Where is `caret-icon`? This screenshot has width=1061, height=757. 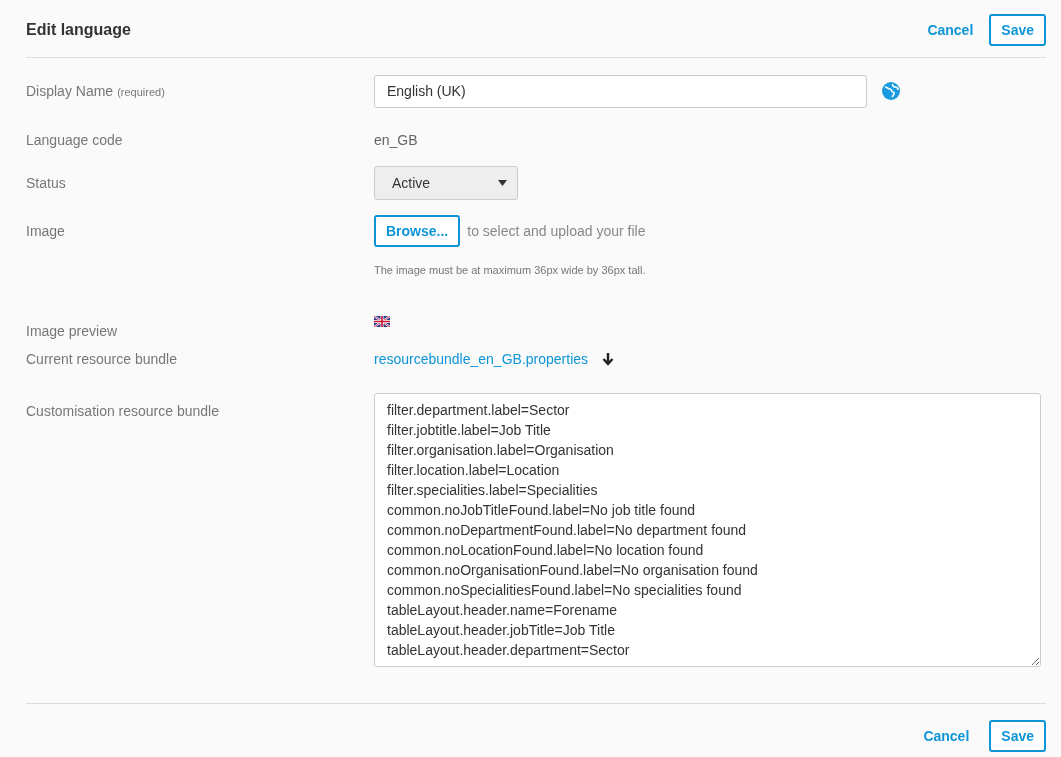
caret-icon is located at coordinates (502, 183).